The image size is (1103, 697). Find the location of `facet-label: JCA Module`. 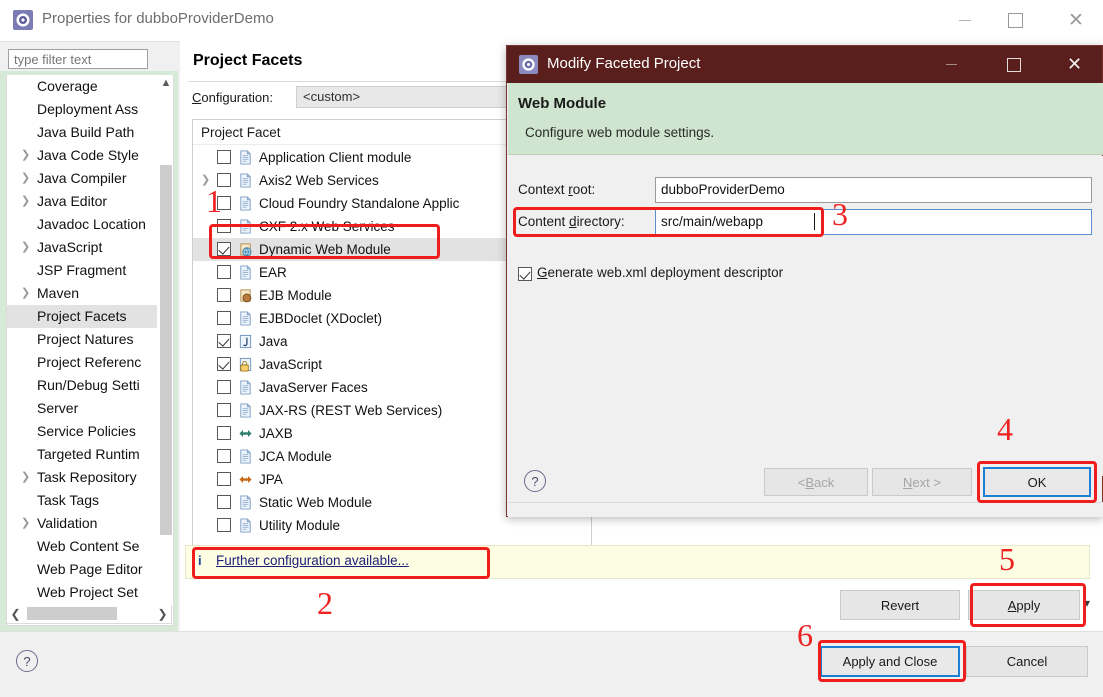

facet-label: JCA Module is located at coordinates (295, 456).